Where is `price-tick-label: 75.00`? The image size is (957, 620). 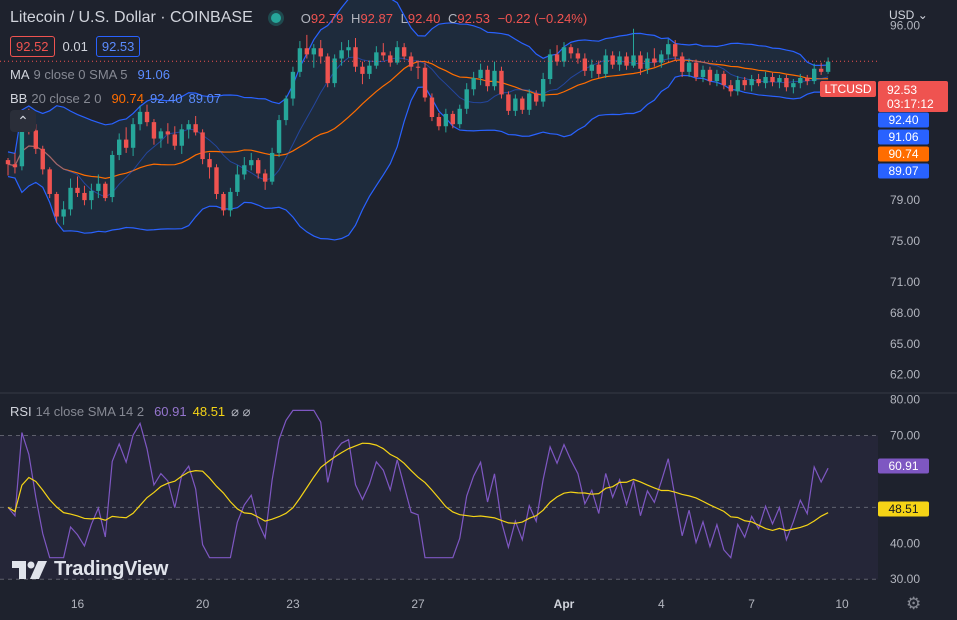 price-tick-label: 75.00 is located at coordinates (905, 241).